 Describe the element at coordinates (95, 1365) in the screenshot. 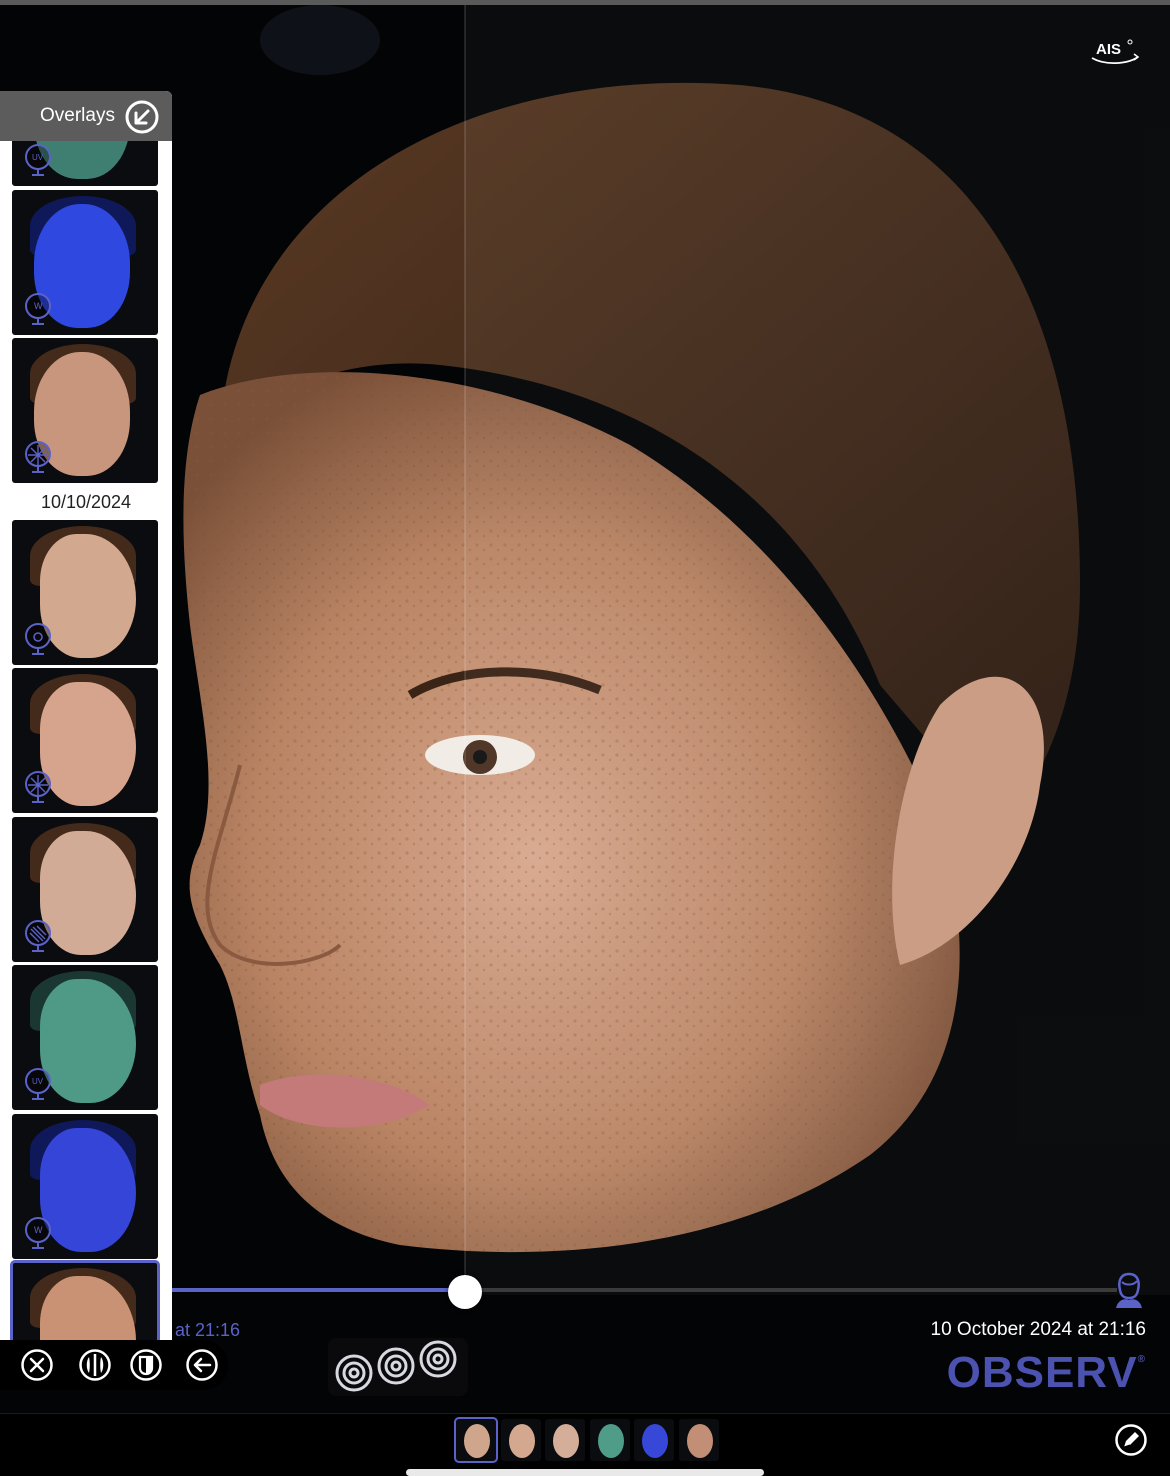

I see `split-view-icon` at that location.